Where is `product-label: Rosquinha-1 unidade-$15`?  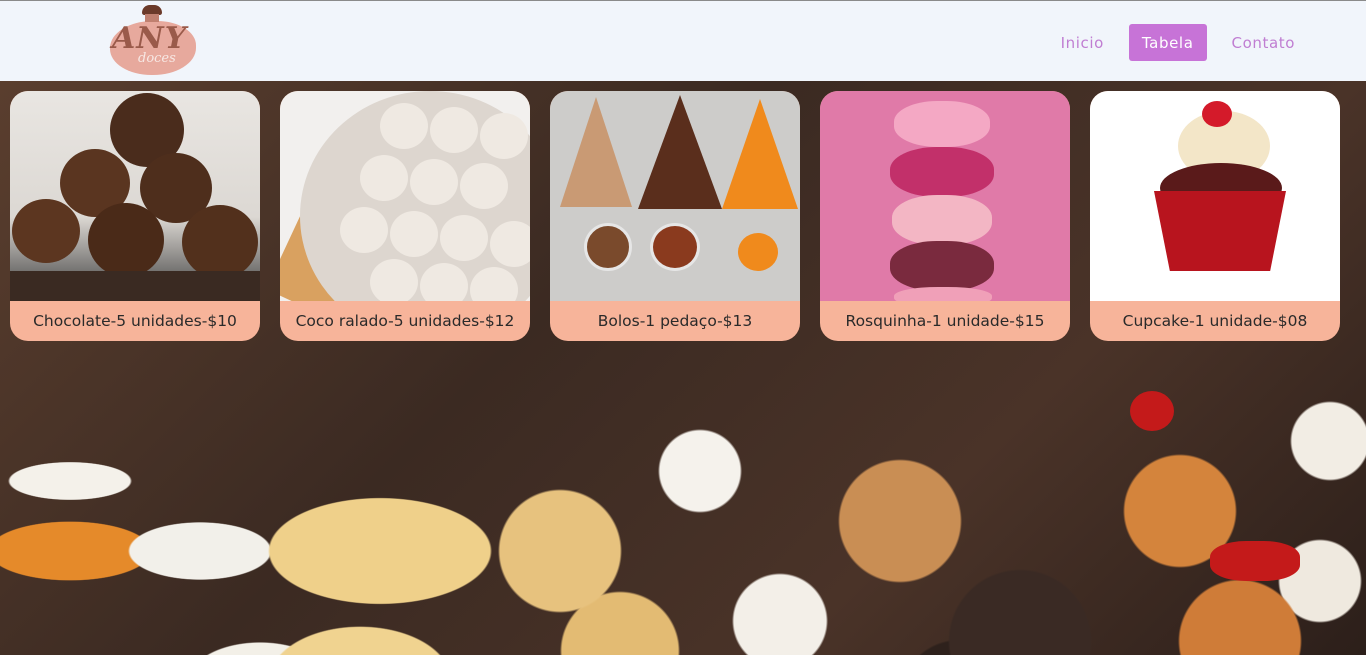
product-label: Rosquinha-1 unidade-$15 is located at coordinates (945, 321).